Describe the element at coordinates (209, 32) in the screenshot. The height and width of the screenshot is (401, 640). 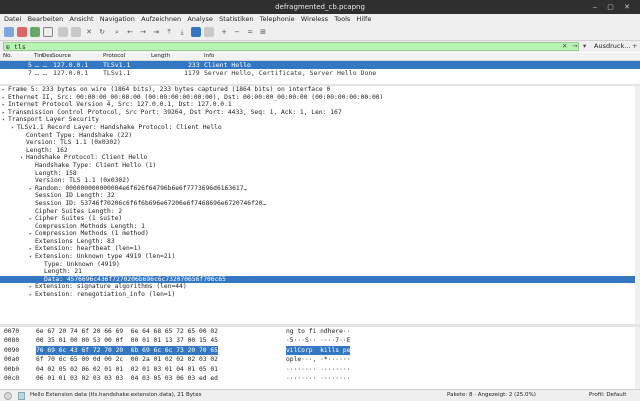
I see `colorize-icon` at that location.